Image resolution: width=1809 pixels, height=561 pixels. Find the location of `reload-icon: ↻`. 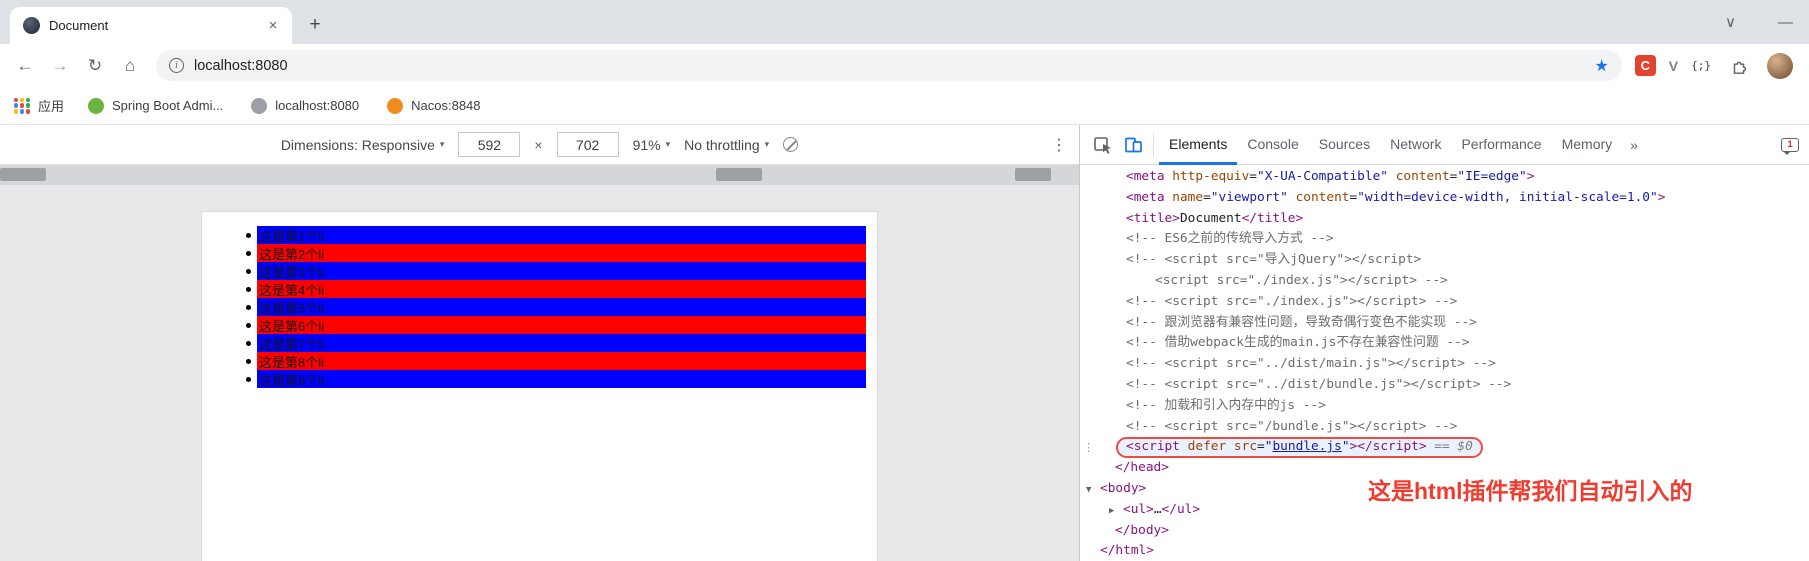

reload-icon: ↻ is located at coordinates (95, 66).